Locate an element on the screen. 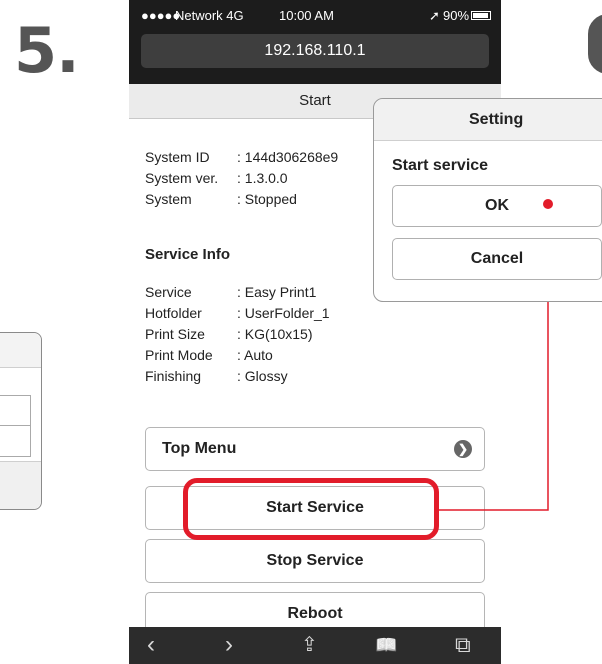 This screenshot has width=602, height=664. dialog-message: Start service is located at coordinates (440, 165).